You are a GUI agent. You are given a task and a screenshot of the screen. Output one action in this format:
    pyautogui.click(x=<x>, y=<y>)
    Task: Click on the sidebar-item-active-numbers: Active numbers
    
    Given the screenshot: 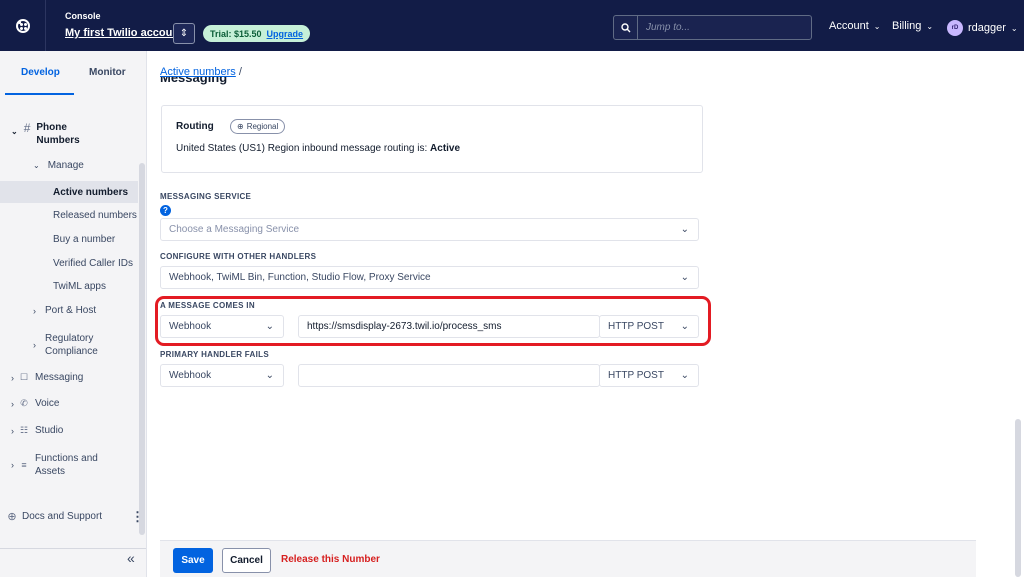 What is the action you would take?
    pyautogui.click(x=69, y=192)
    